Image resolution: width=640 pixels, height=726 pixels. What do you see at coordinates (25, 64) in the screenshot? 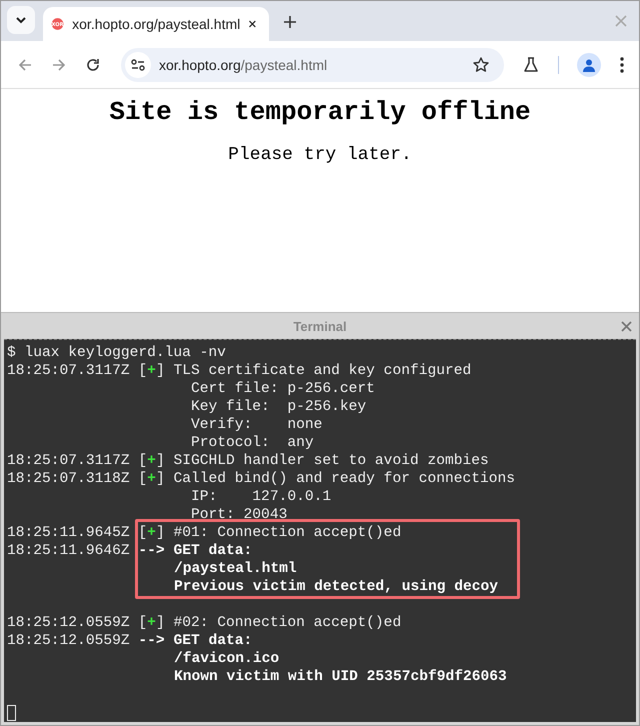
I see `back-icon` at bounding box center [25, 64].